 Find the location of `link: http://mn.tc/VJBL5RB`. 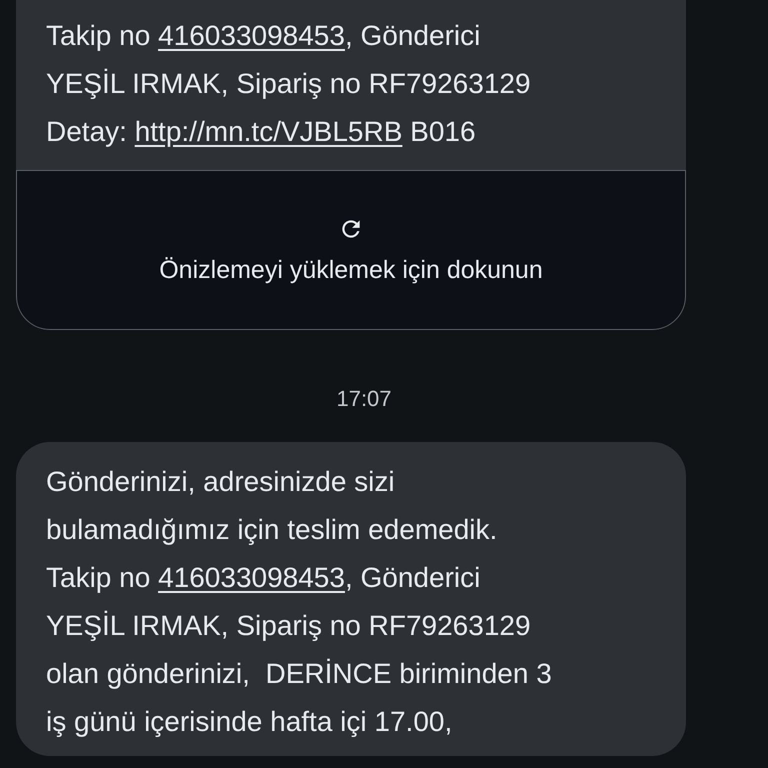

link: http://mn.tc/VJBL5RB is located at coordinates (268, 131).